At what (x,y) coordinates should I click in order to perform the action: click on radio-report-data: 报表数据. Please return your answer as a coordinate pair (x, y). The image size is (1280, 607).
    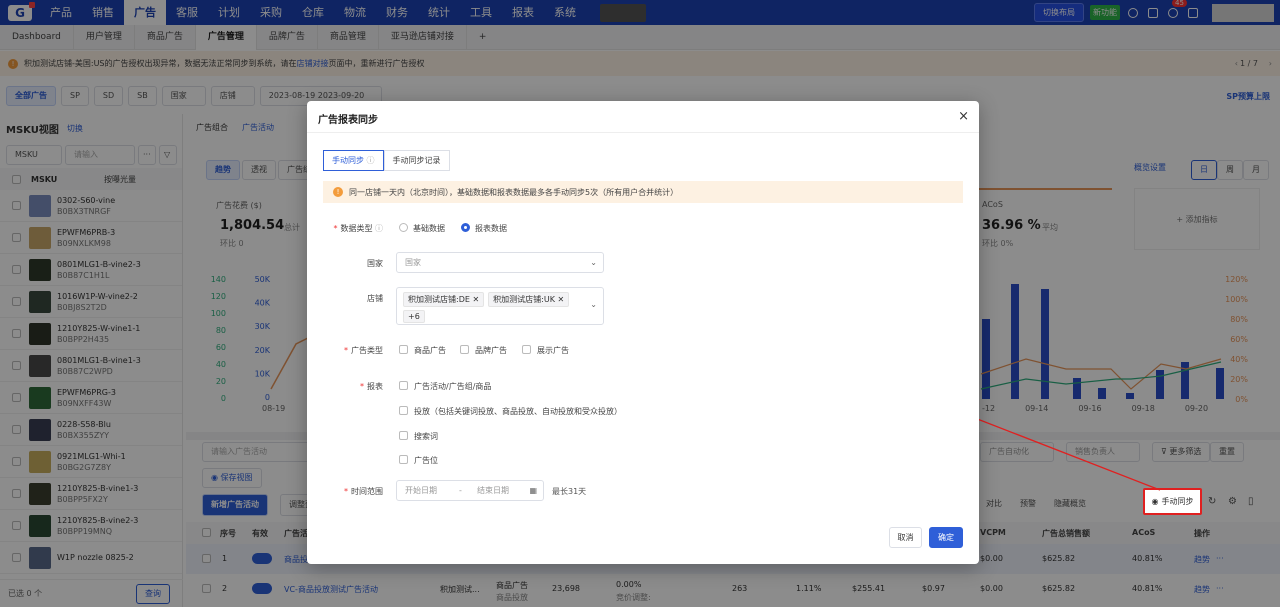
    Looking at the image, I should click on (484, 228).